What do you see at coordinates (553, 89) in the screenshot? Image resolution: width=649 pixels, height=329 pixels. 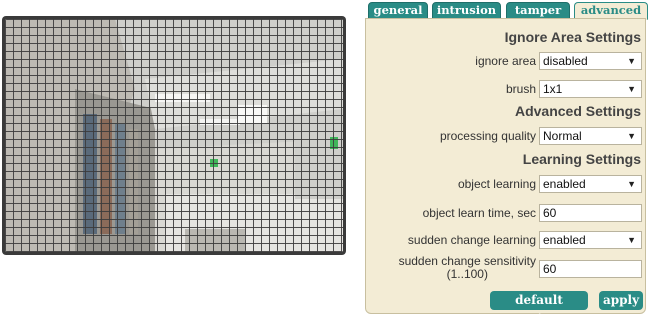 I see `brush-value: 1x1` at bounding box center [553, 89].